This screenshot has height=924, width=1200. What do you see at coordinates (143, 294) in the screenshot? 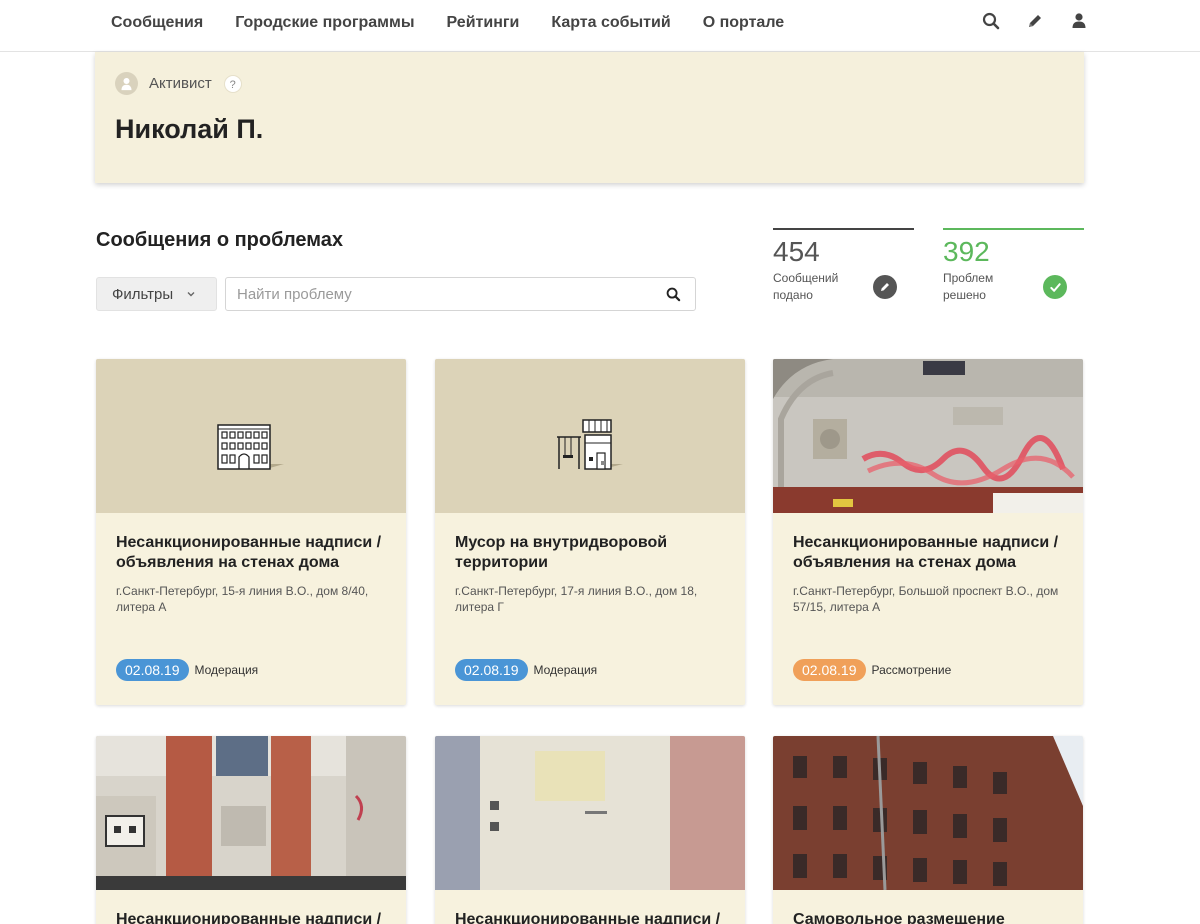
I see `filters-label: Фильтры` at bounding box center [143, 294].